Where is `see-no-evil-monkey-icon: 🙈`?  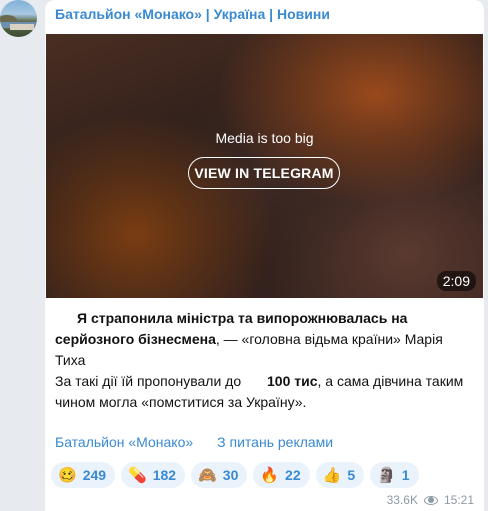
see-no-evil-monkey-icon: 🙈 is located at coordinates (207, 475).